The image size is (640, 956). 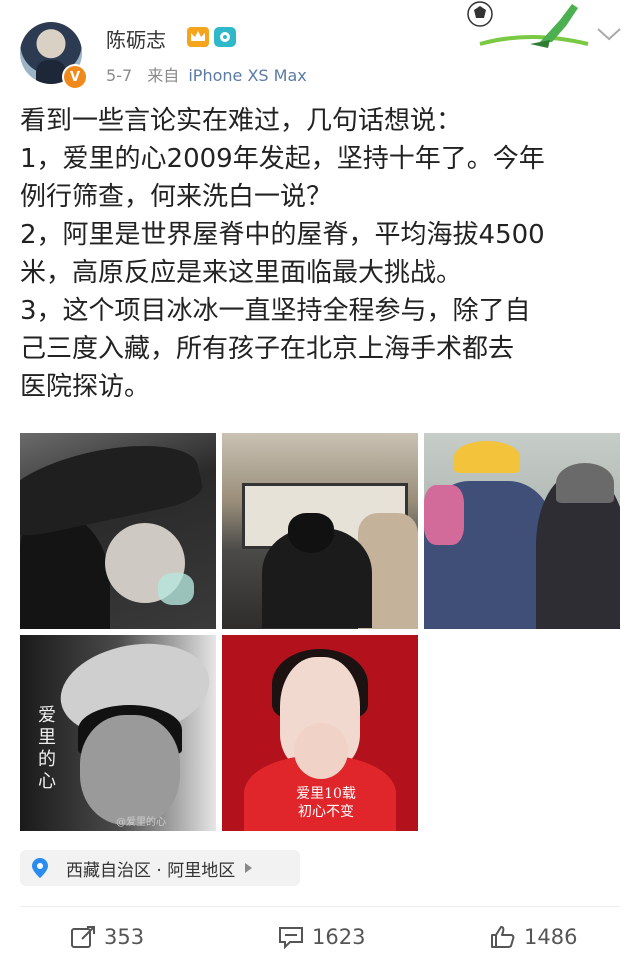 I want to click on action-bar: 353 1623 1486, so click(x=320, y=937).